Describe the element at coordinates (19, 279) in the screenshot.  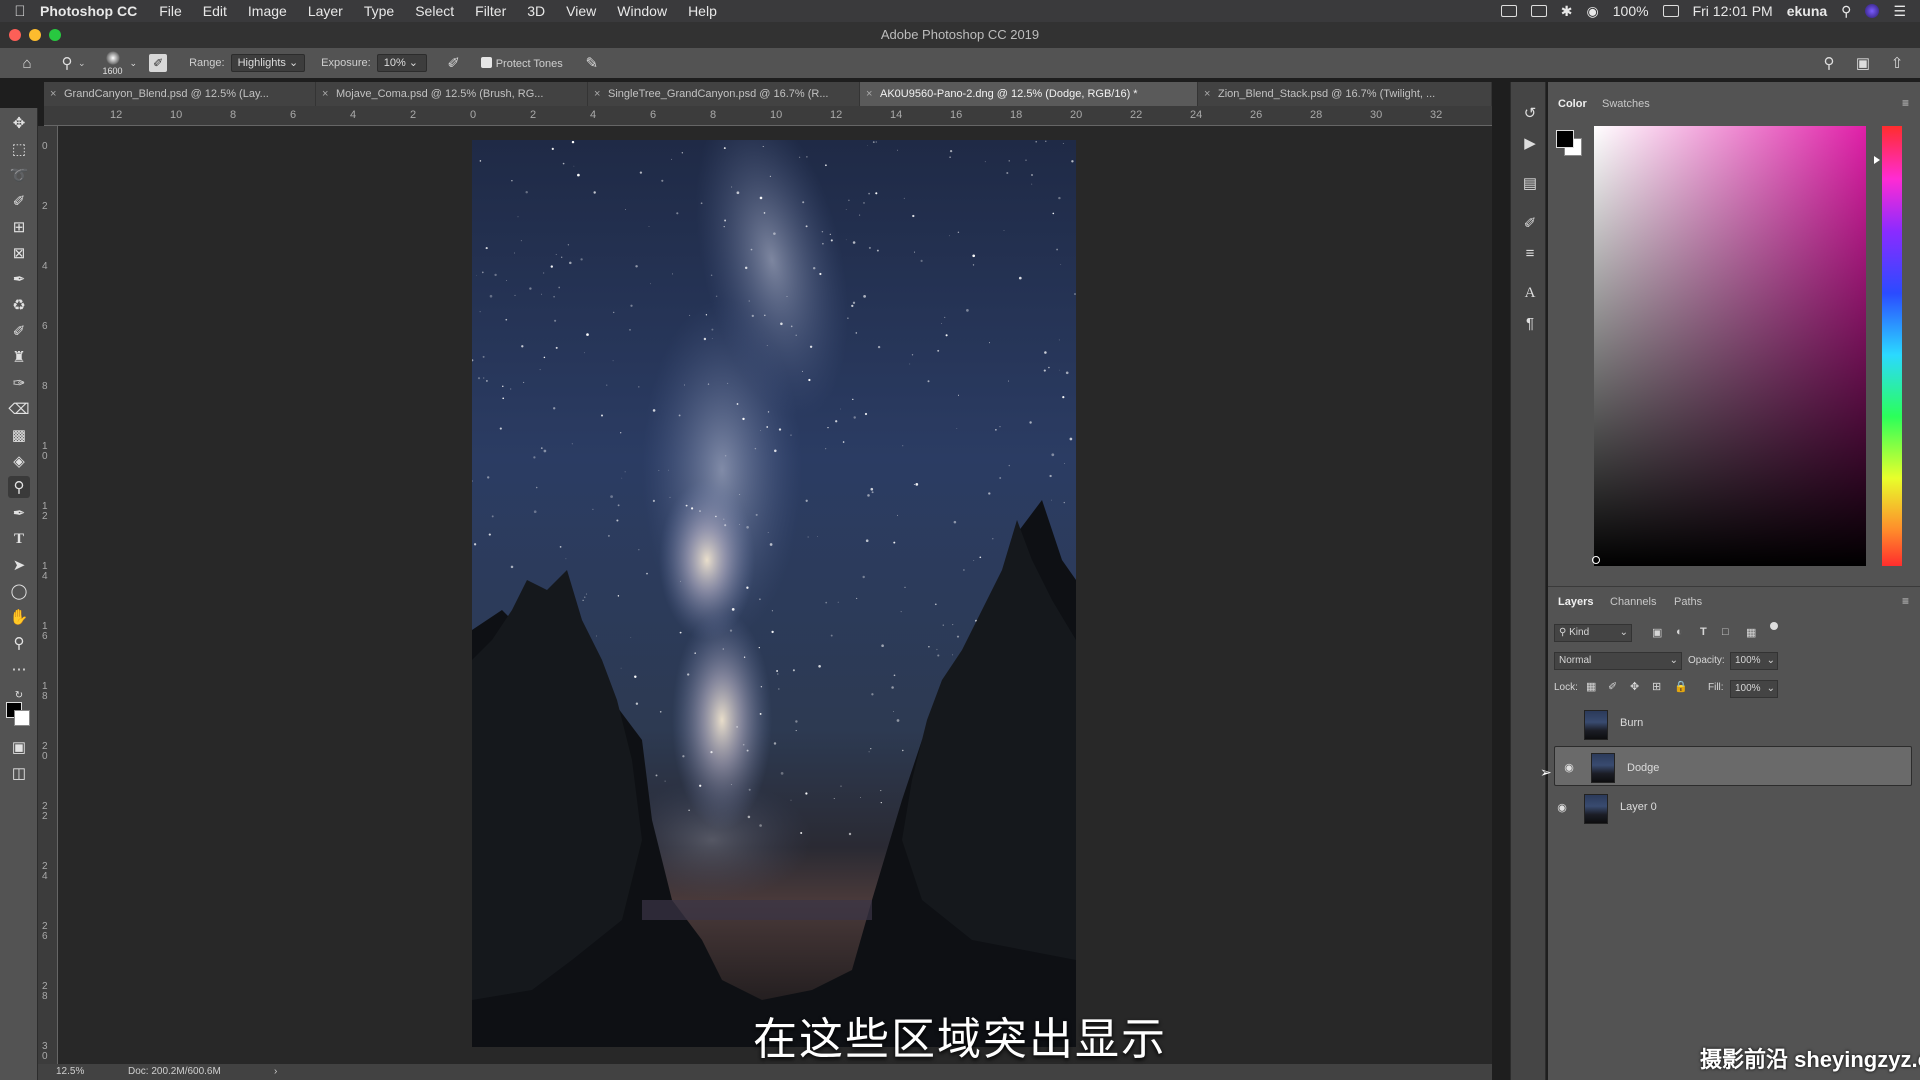
I see `eyedropper-tool-icon: ✒` at that location.